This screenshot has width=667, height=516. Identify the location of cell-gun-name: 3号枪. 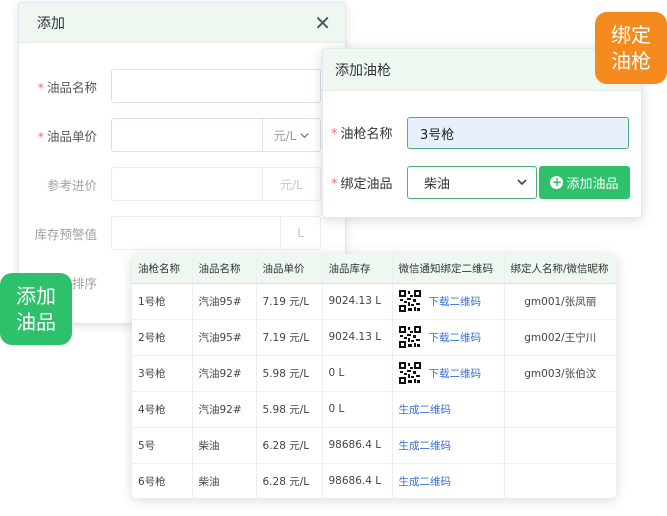
(162, 373).